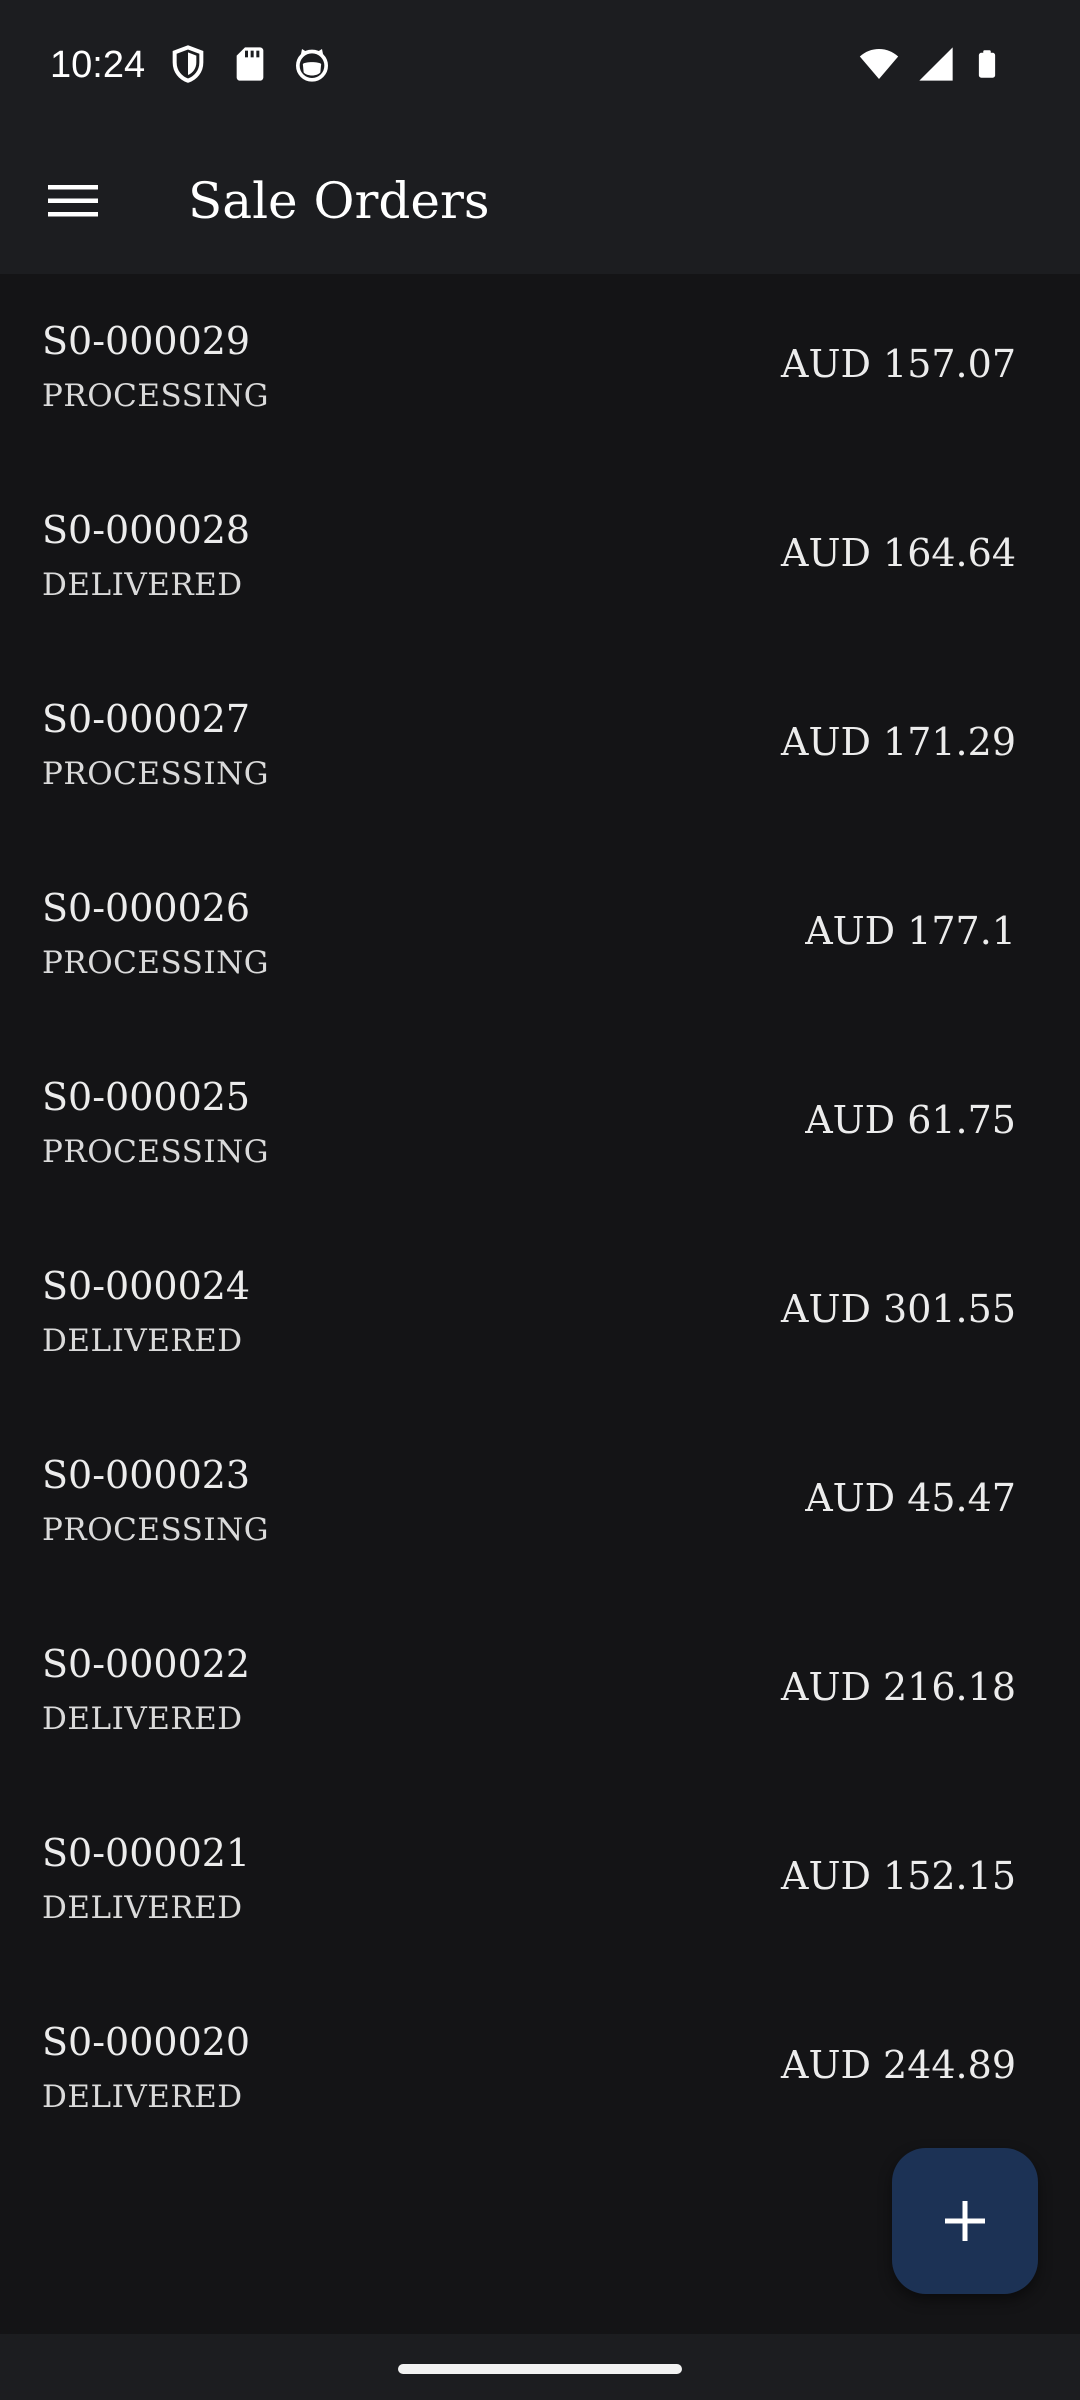 The image size is (1080, 2400). Describe the element at coordinates (898, 742) in the screenshot. I see `order-amount: AUD 171.29` at that location.